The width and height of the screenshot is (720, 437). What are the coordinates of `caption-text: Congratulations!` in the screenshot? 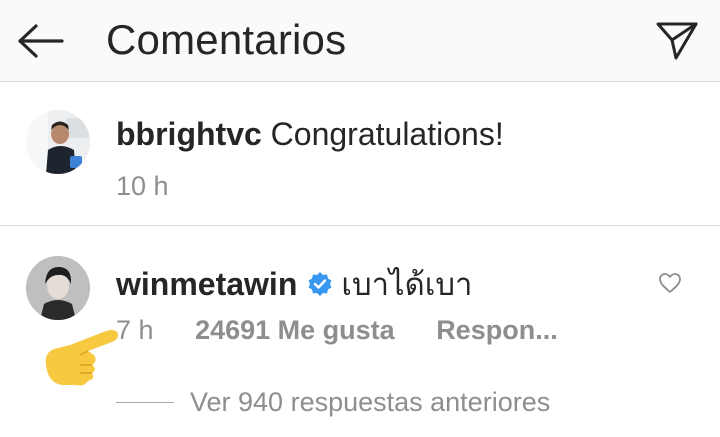 It's located at (387, 134).